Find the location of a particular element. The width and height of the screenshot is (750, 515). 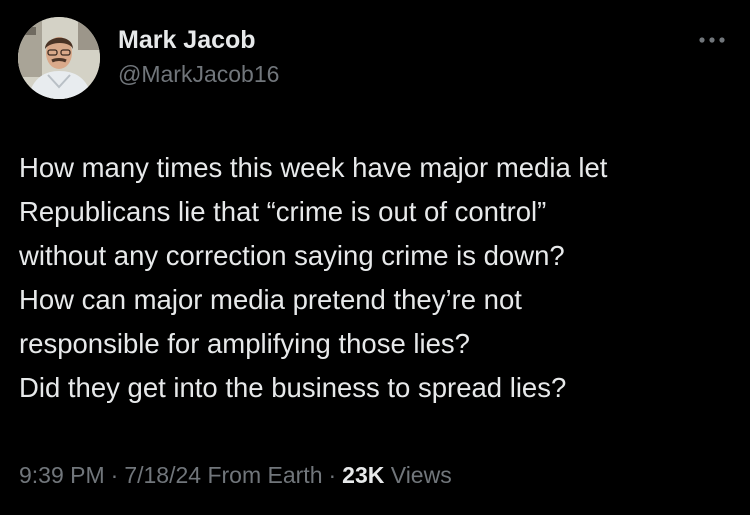

tweet-time: 9:39 PM is located at coordinates (62, 475).